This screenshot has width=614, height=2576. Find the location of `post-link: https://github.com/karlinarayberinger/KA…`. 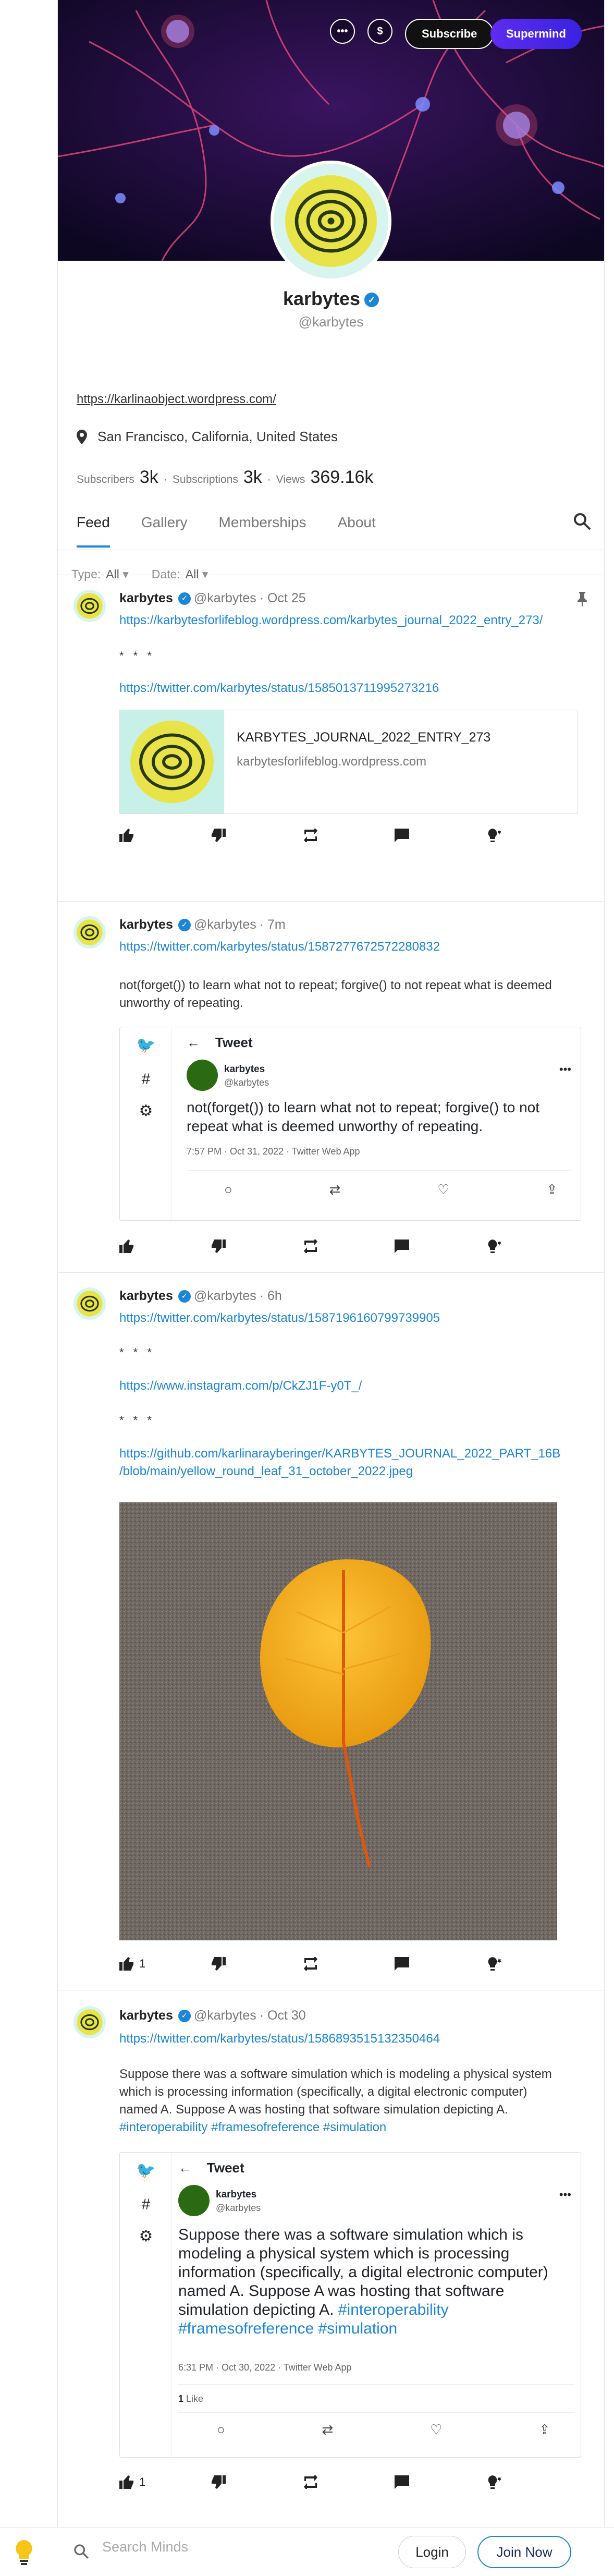

post-link: https://github.com/karlinarayberinger/KA… is located at coordinates (348, 1462).